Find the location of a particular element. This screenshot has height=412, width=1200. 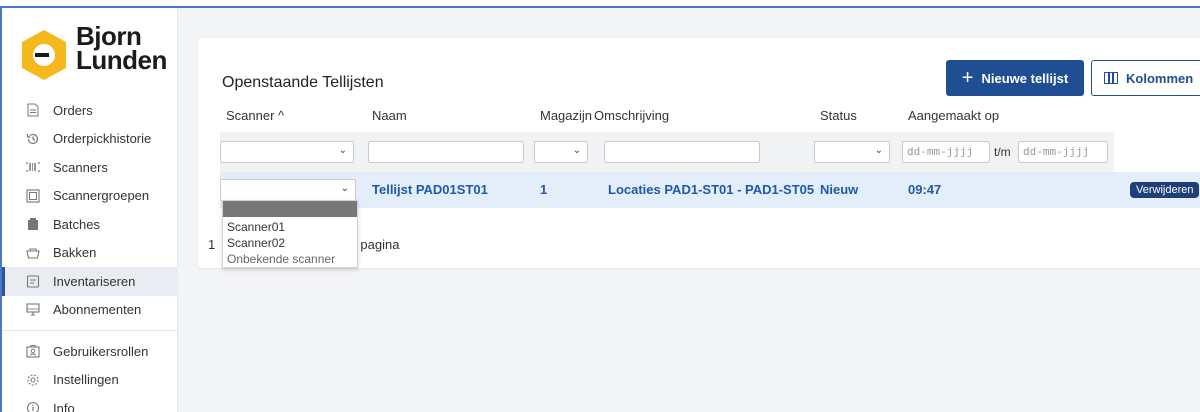

sidebar-item-label: Batches is located at coordinates (76, 224).